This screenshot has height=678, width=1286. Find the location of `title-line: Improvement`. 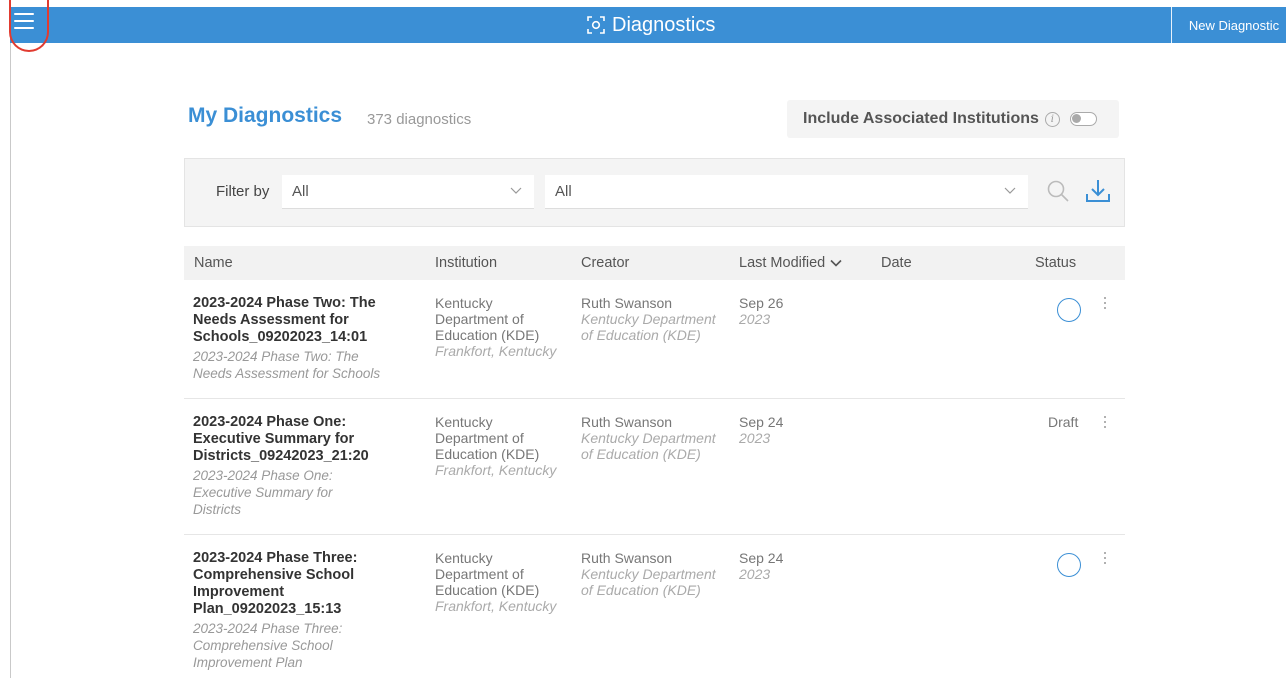

title-line: Improvement is located at coordinates (239, 592).